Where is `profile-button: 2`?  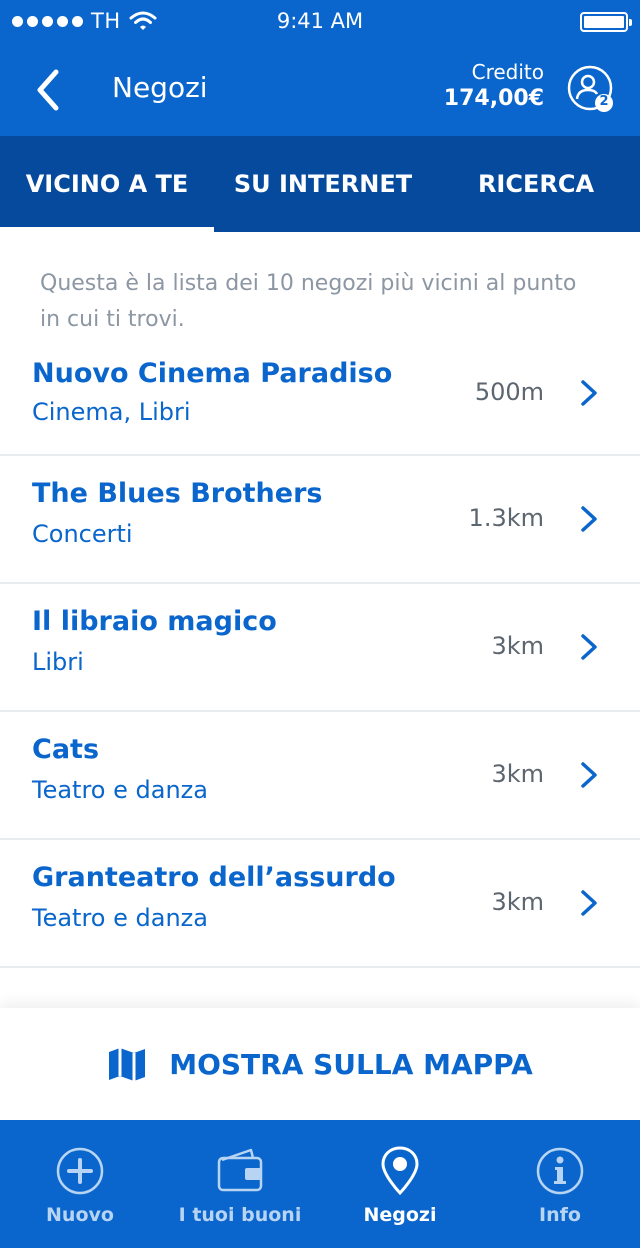
profile-button: 2 is located at coordinates (592, 90).